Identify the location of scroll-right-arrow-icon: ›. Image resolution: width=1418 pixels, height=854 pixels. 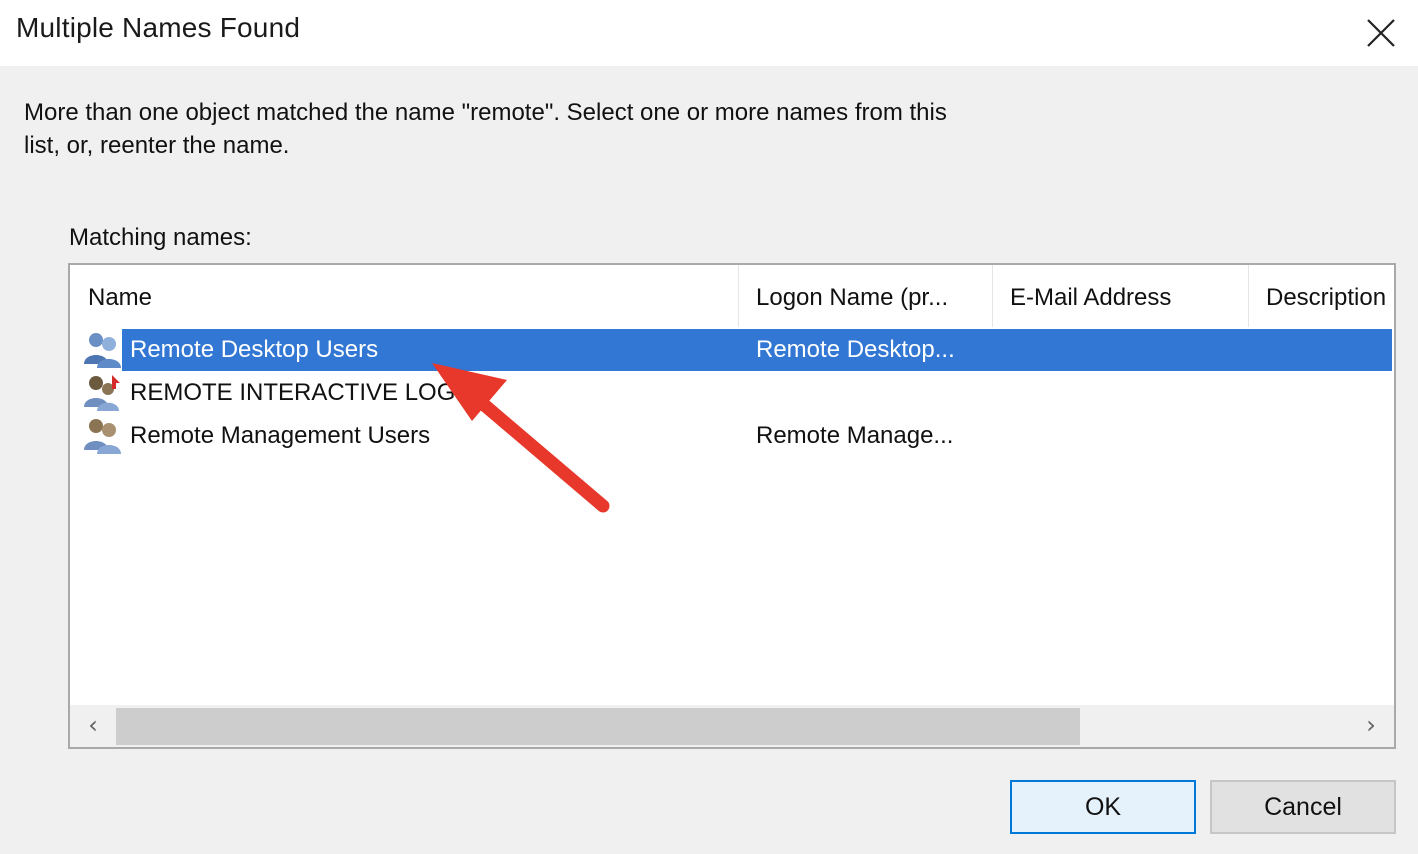
(1371, 726).